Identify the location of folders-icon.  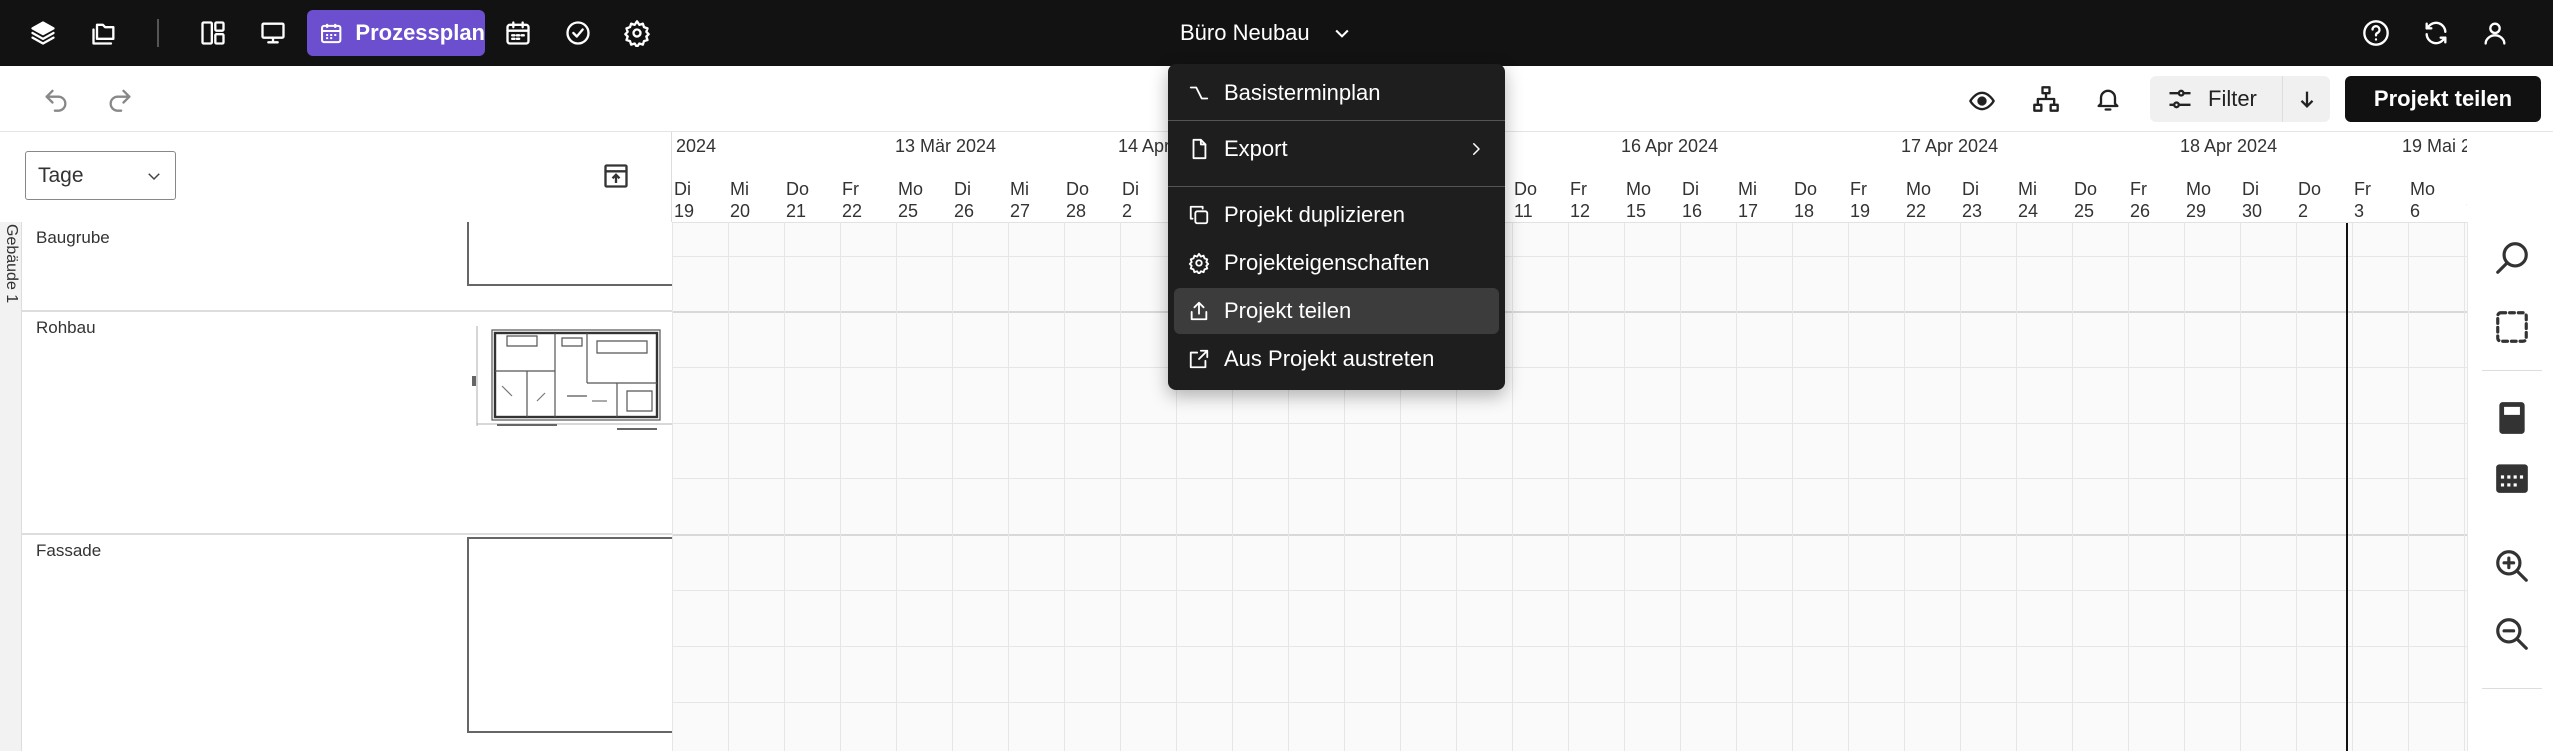
(104, 33).